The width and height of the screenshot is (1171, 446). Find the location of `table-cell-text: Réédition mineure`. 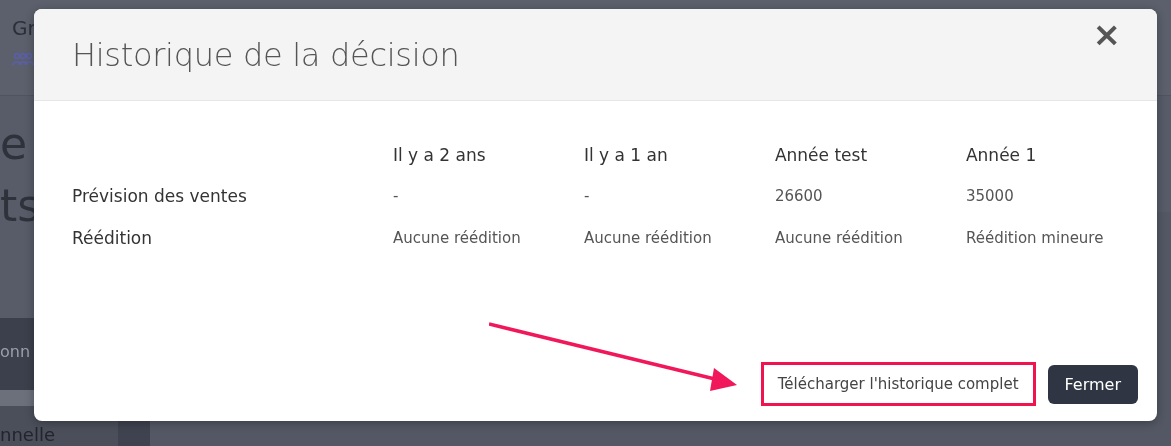

table-cell-text: Réédition mineure is located at coordinates (1035, 238).